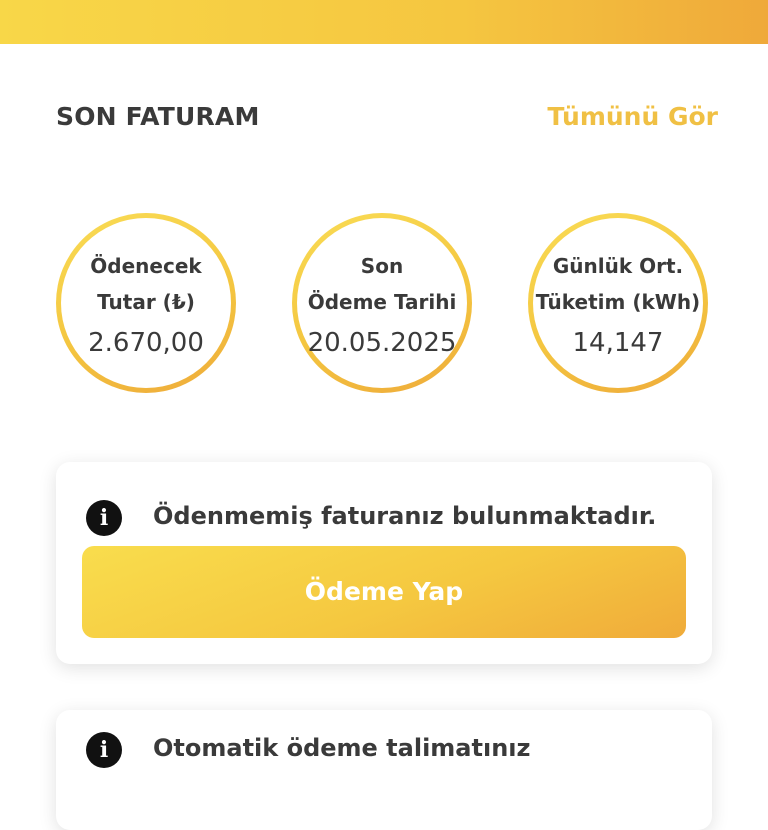 Image resolution: width=768 pixels, height=830 pixels. Describe the element at coordinates (342, 748) in the screenshot. I see `autopay-message: Otomatik ödeme talimatınız` at that location.